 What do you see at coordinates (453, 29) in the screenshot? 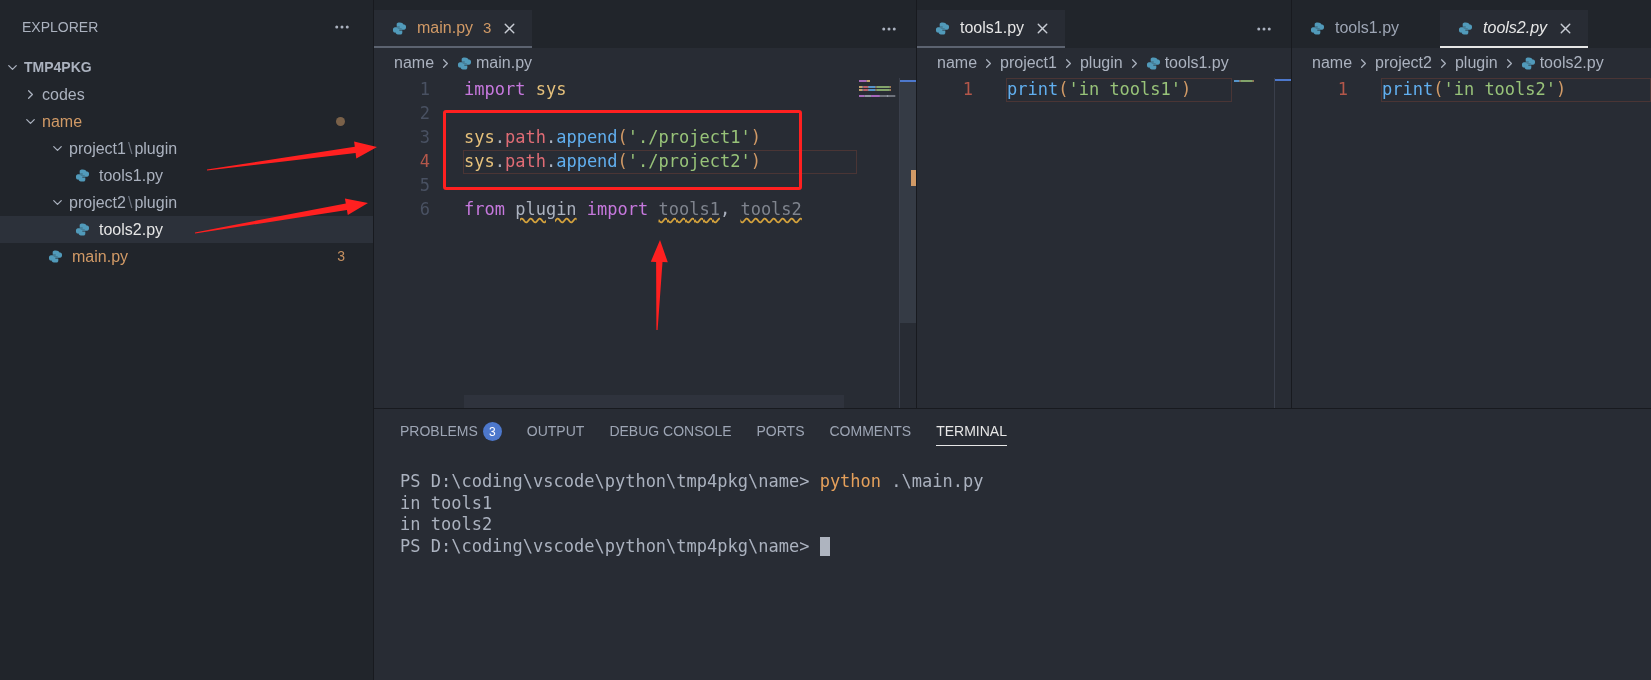
I see `editor-tab: main.py 3` at bounding box center [453, 29].